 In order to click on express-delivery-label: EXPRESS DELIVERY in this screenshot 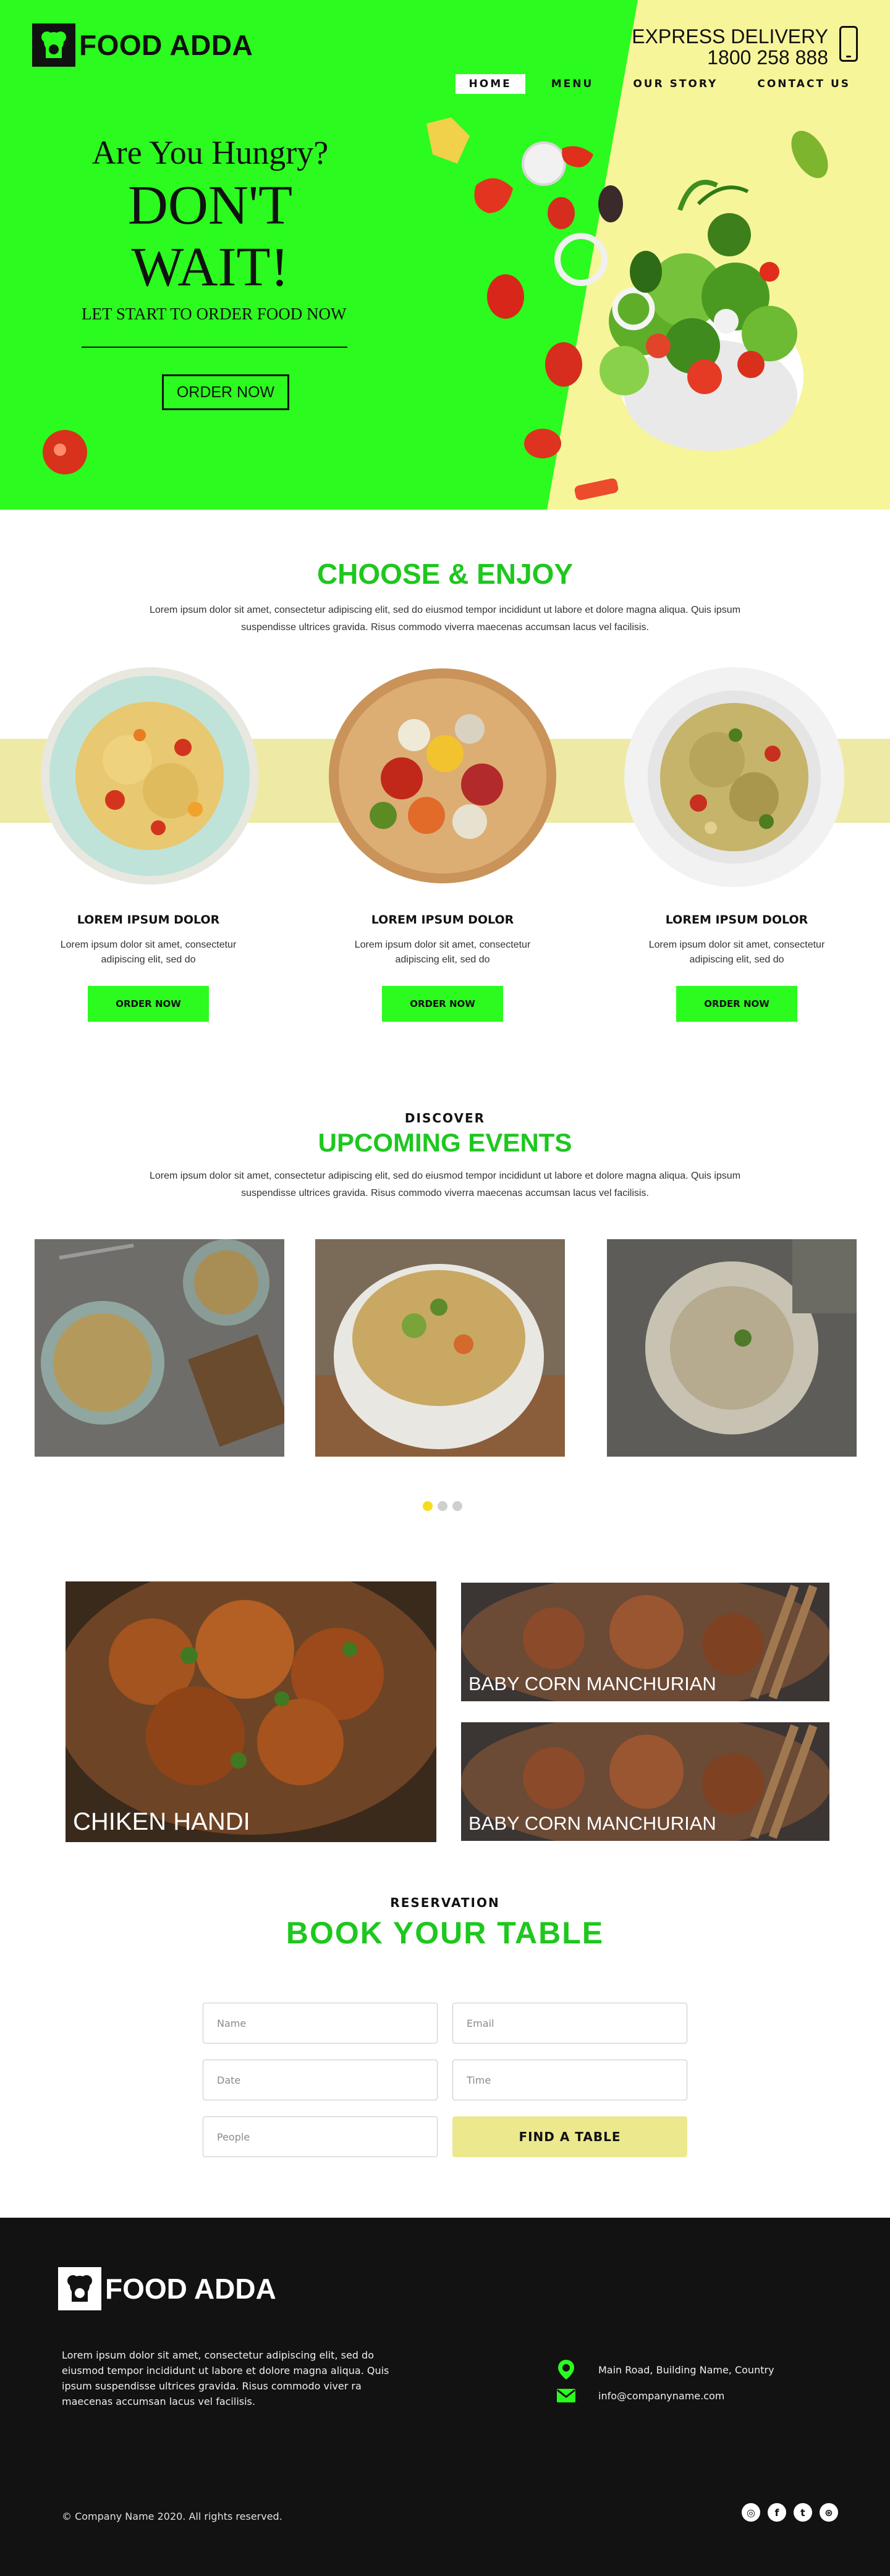, I will do `click(730, 36)`.